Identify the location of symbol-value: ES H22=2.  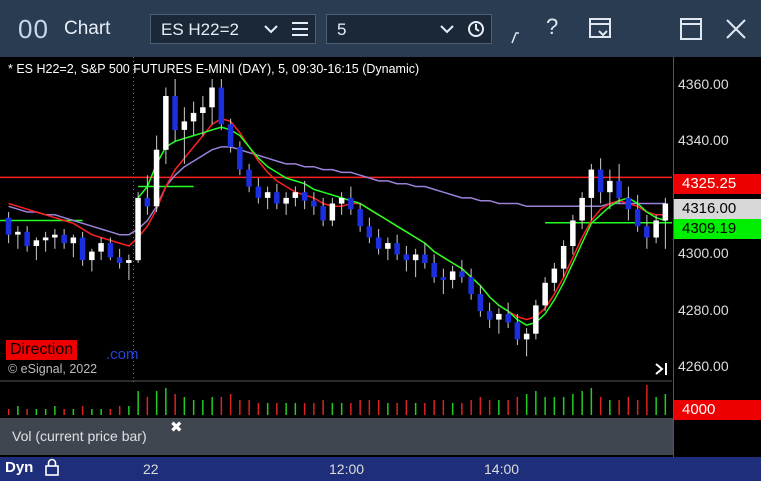
(200, 29).